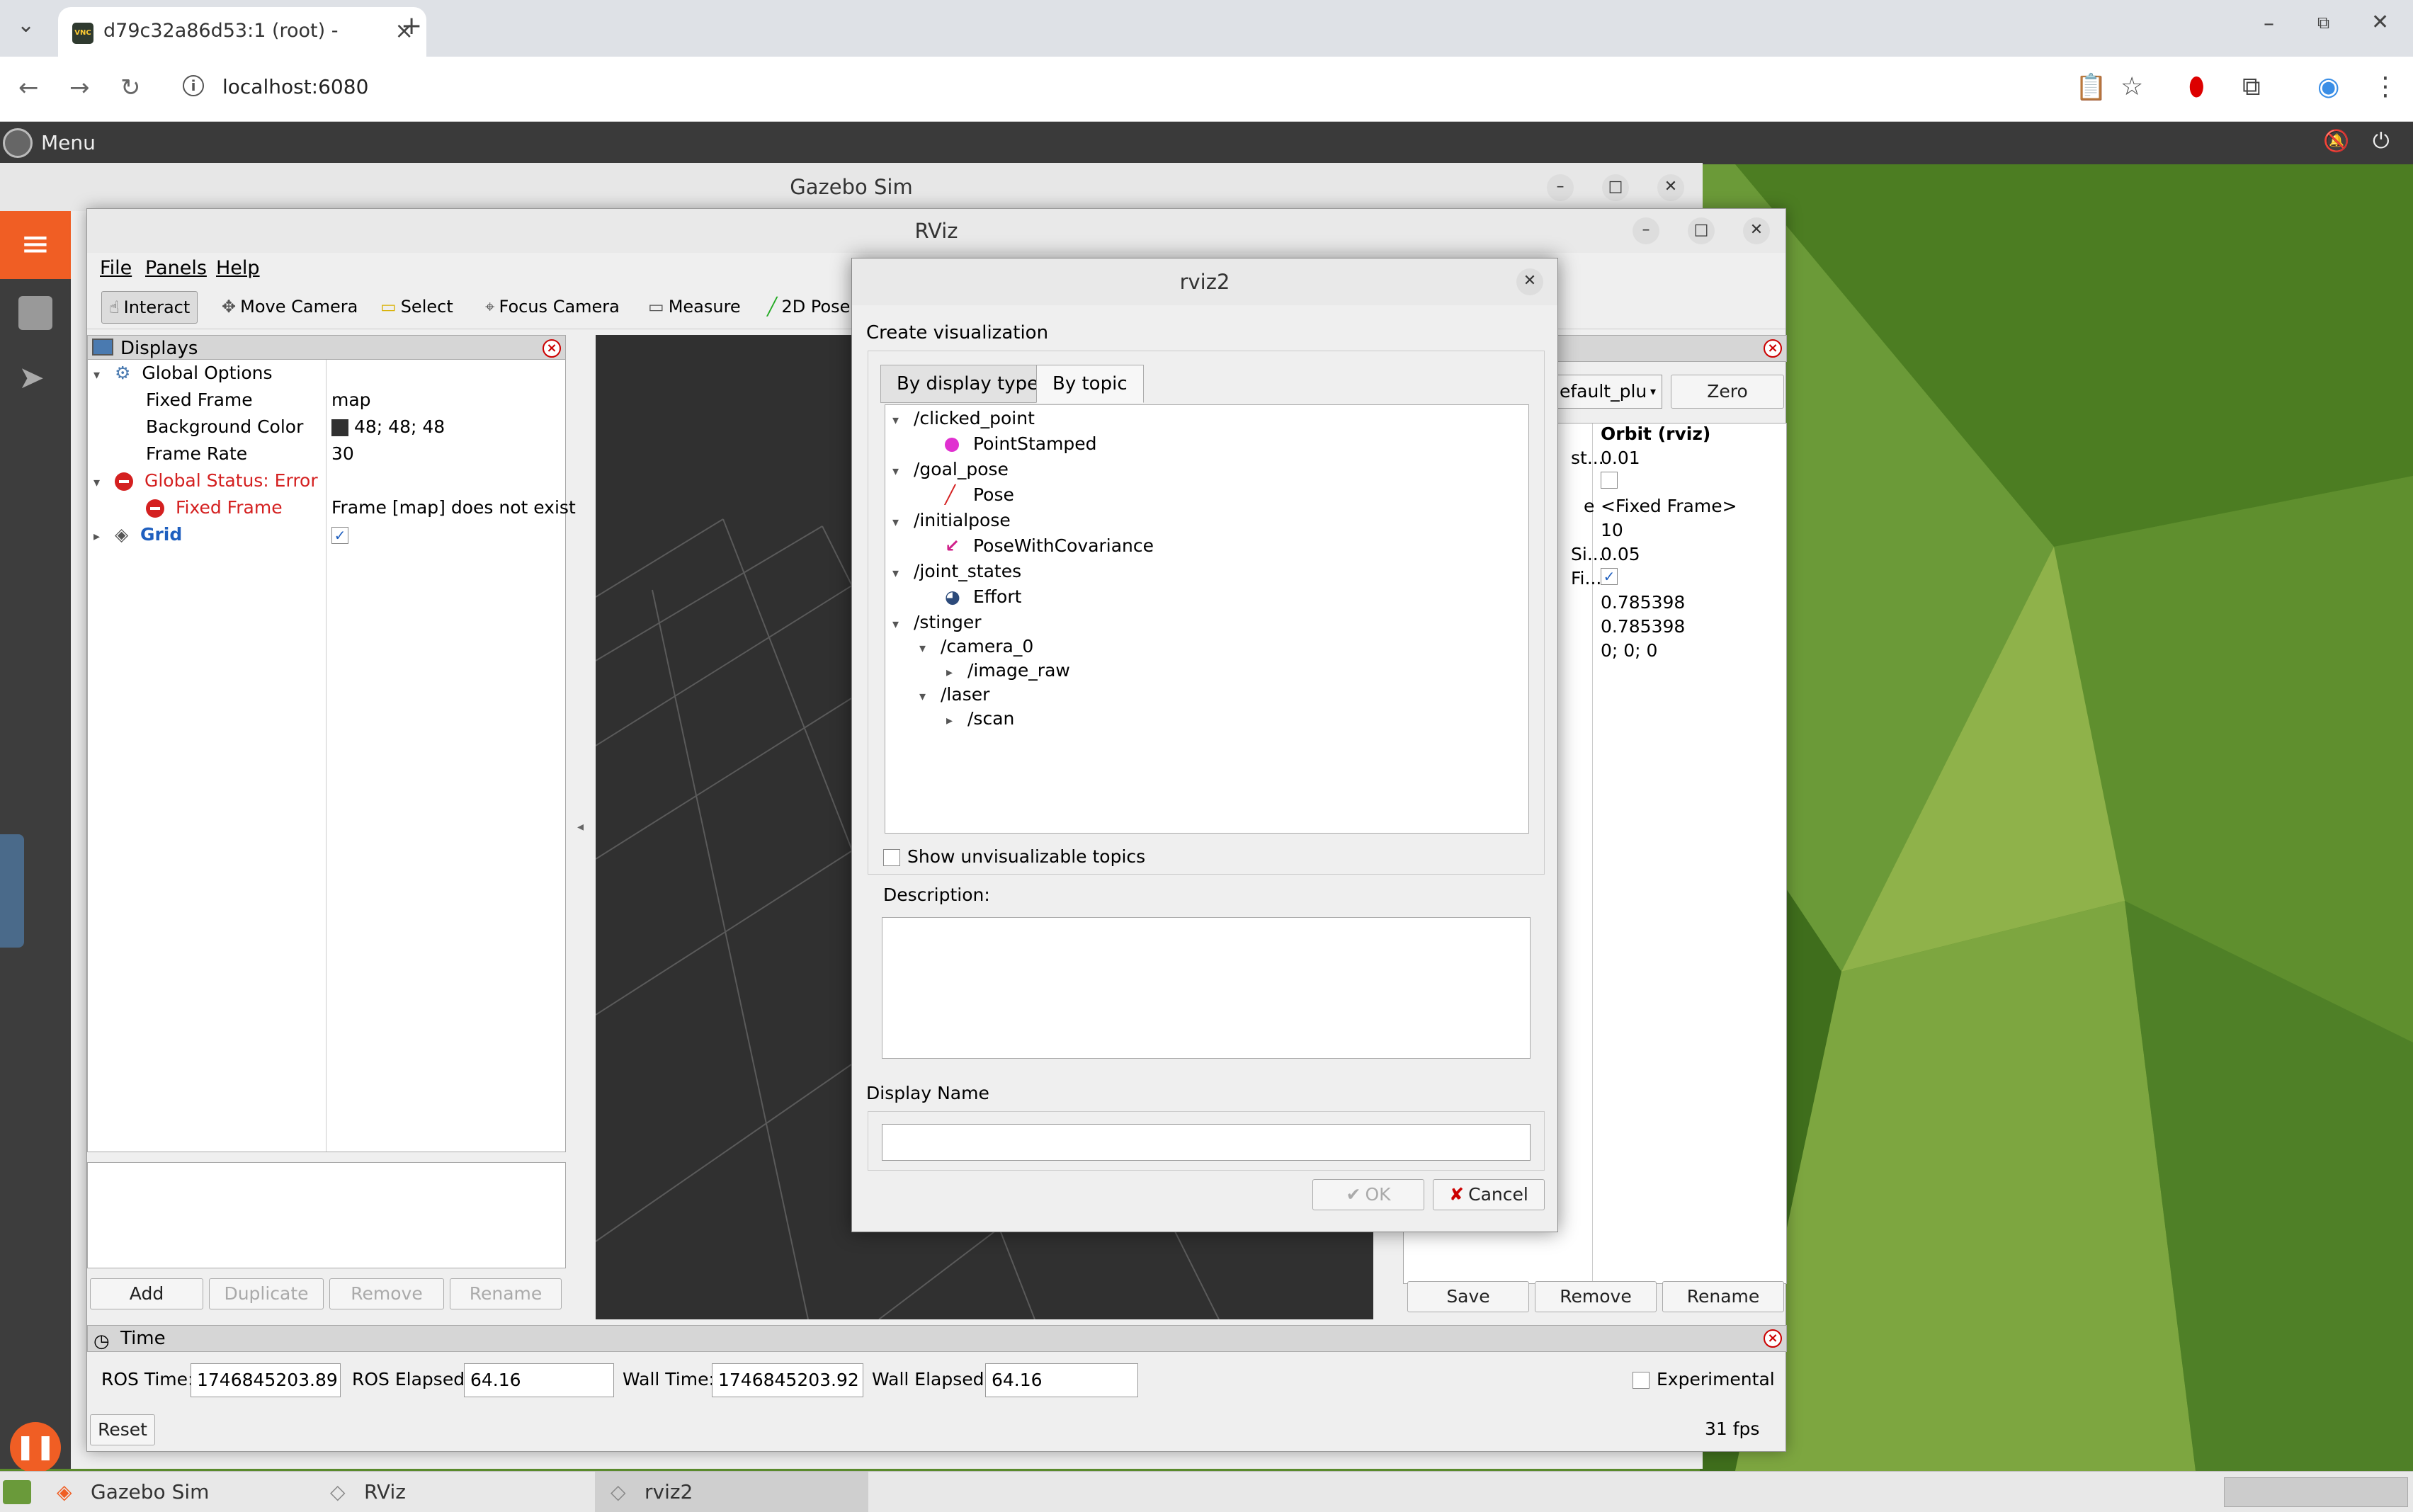 The width and height of the screenshot is (2413, 1512). I want to click on tool-select: ▭ Select, so click(416, 307).